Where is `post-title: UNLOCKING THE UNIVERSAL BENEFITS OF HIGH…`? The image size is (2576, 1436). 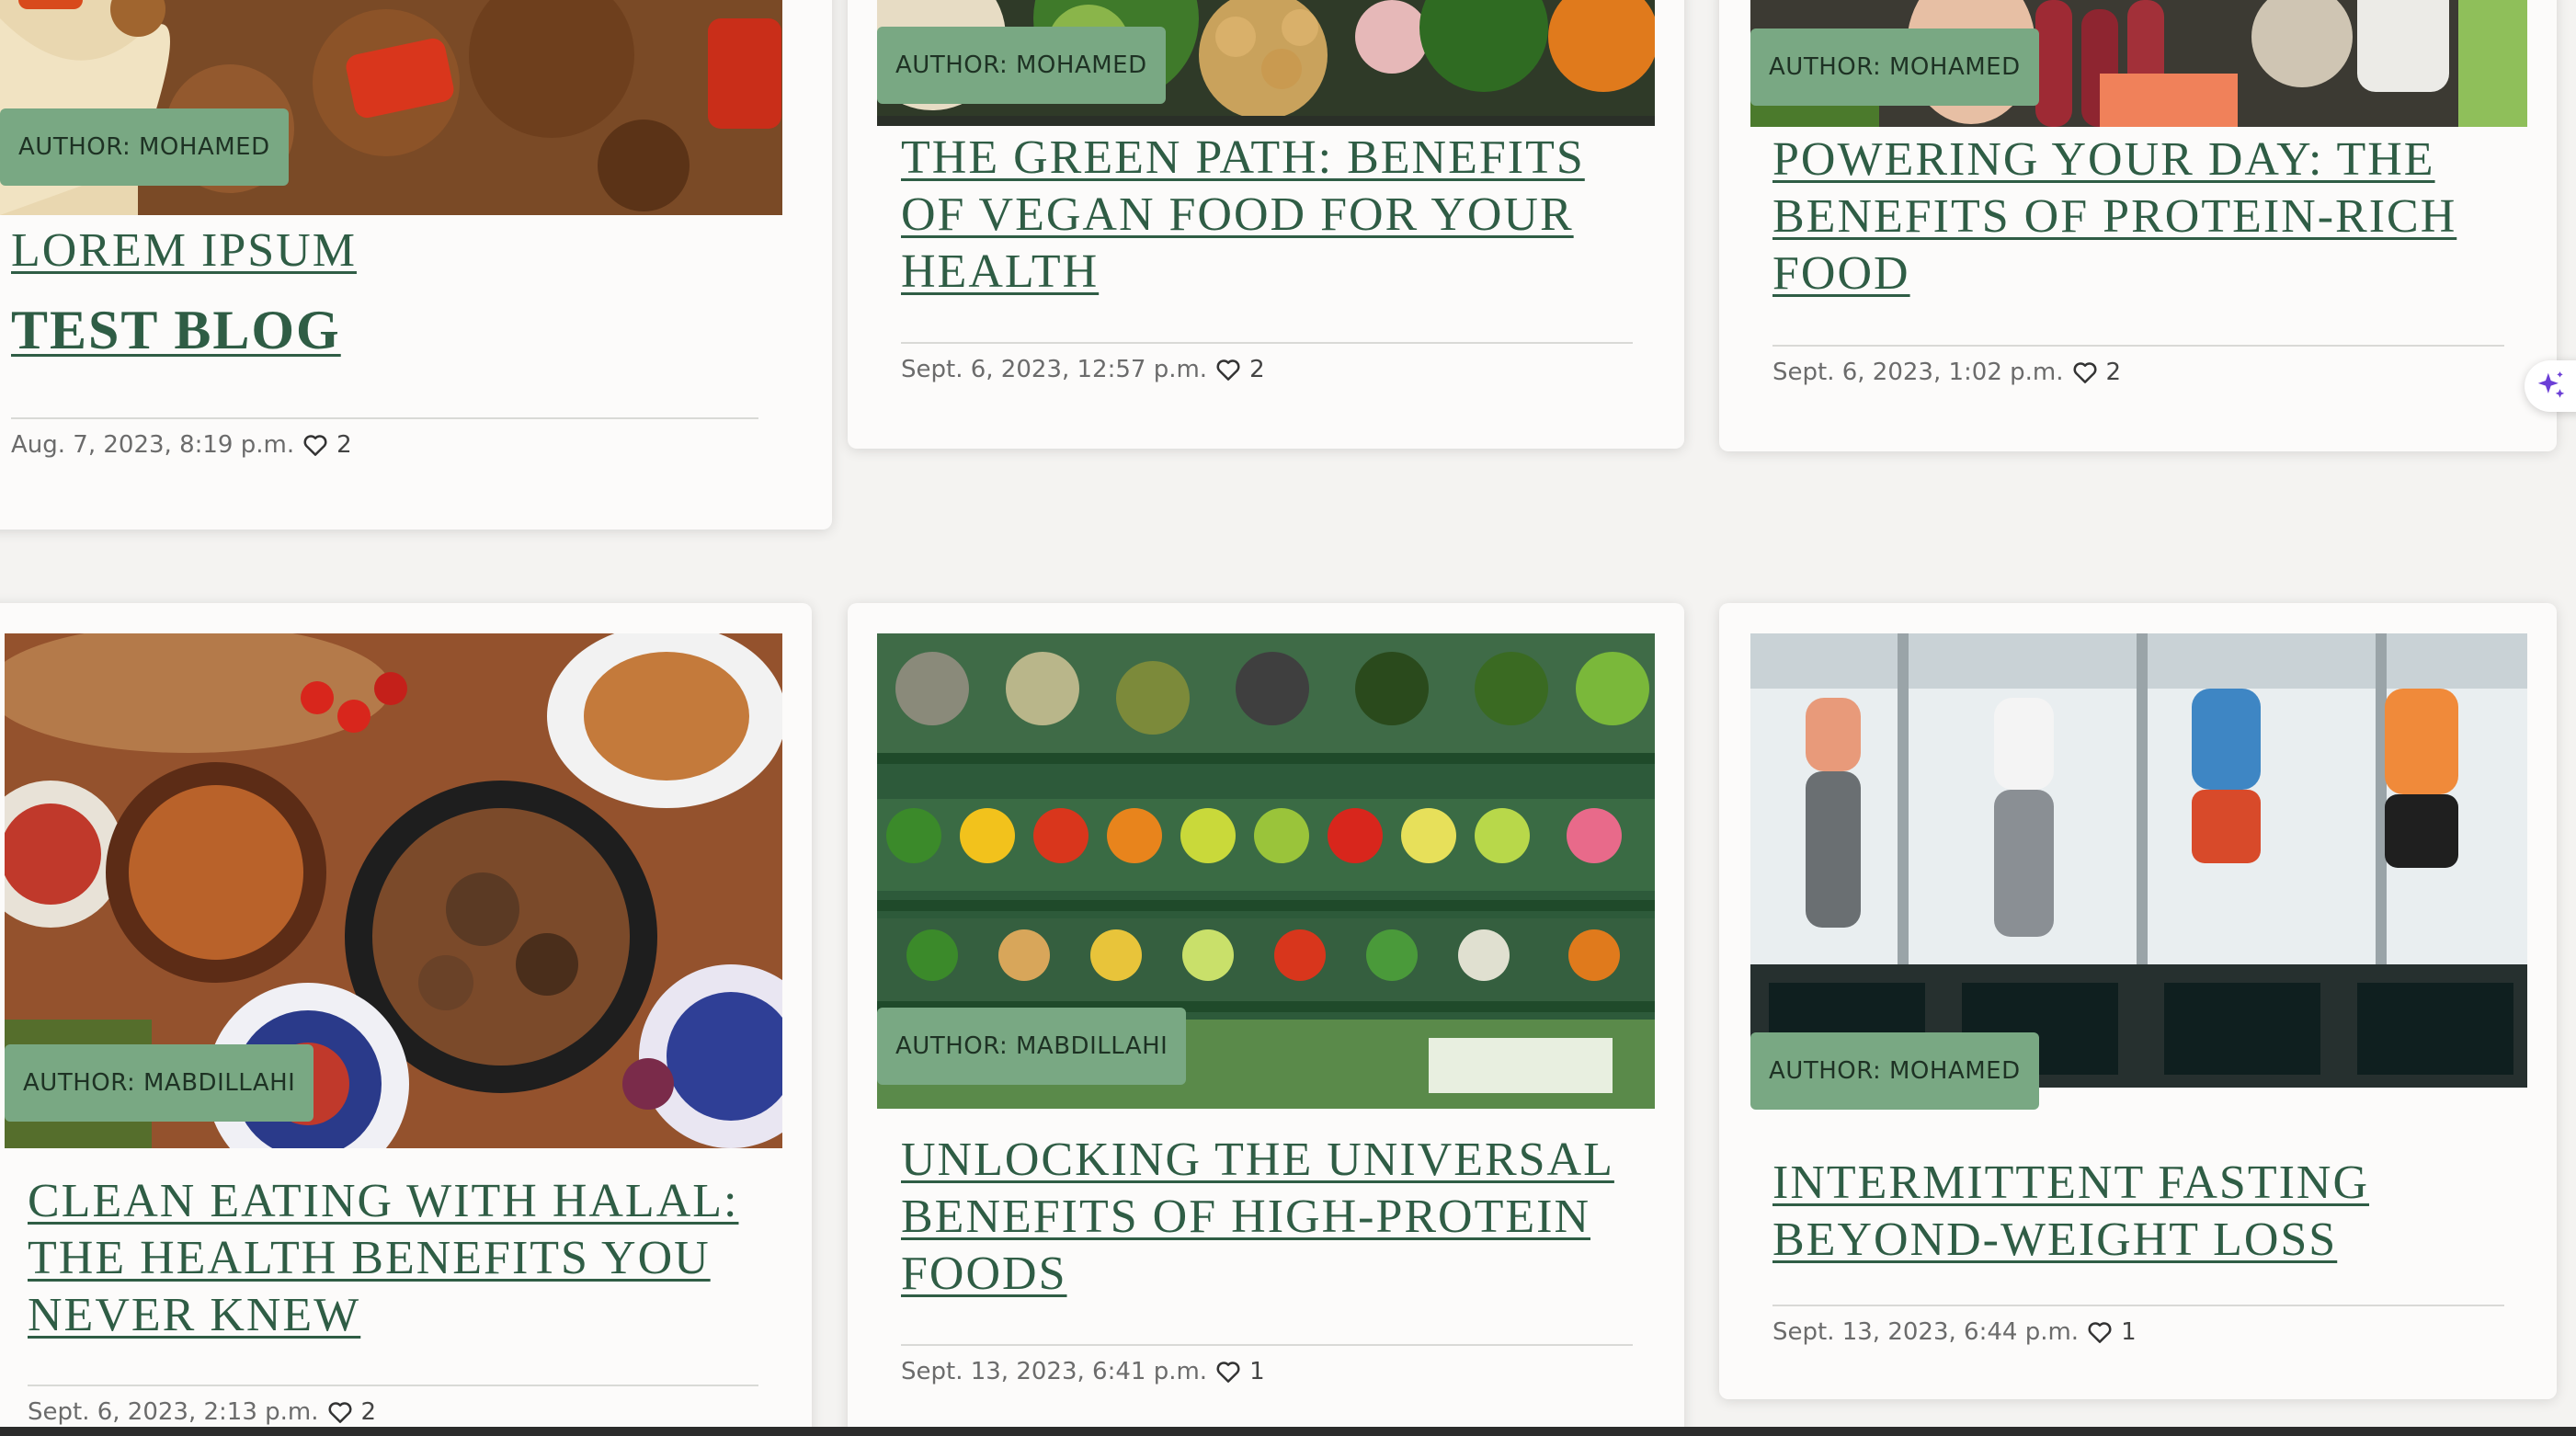
post-title: UNLOCKING THE UNIVERSAL BENEFITS OF HIGH… is located at coordinates (1268, 1217).